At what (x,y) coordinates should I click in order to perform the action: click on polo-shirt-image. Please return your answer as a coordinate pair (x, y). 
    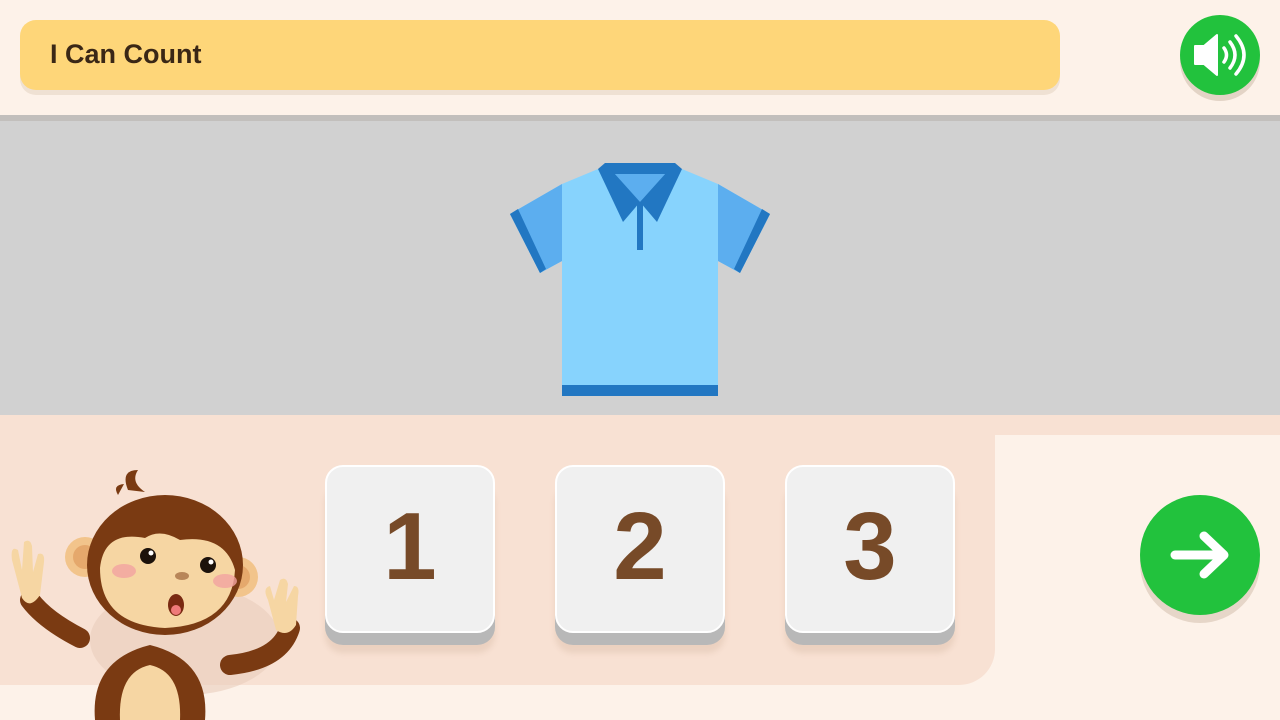
    Looking at the image, I should click on (640, 279).